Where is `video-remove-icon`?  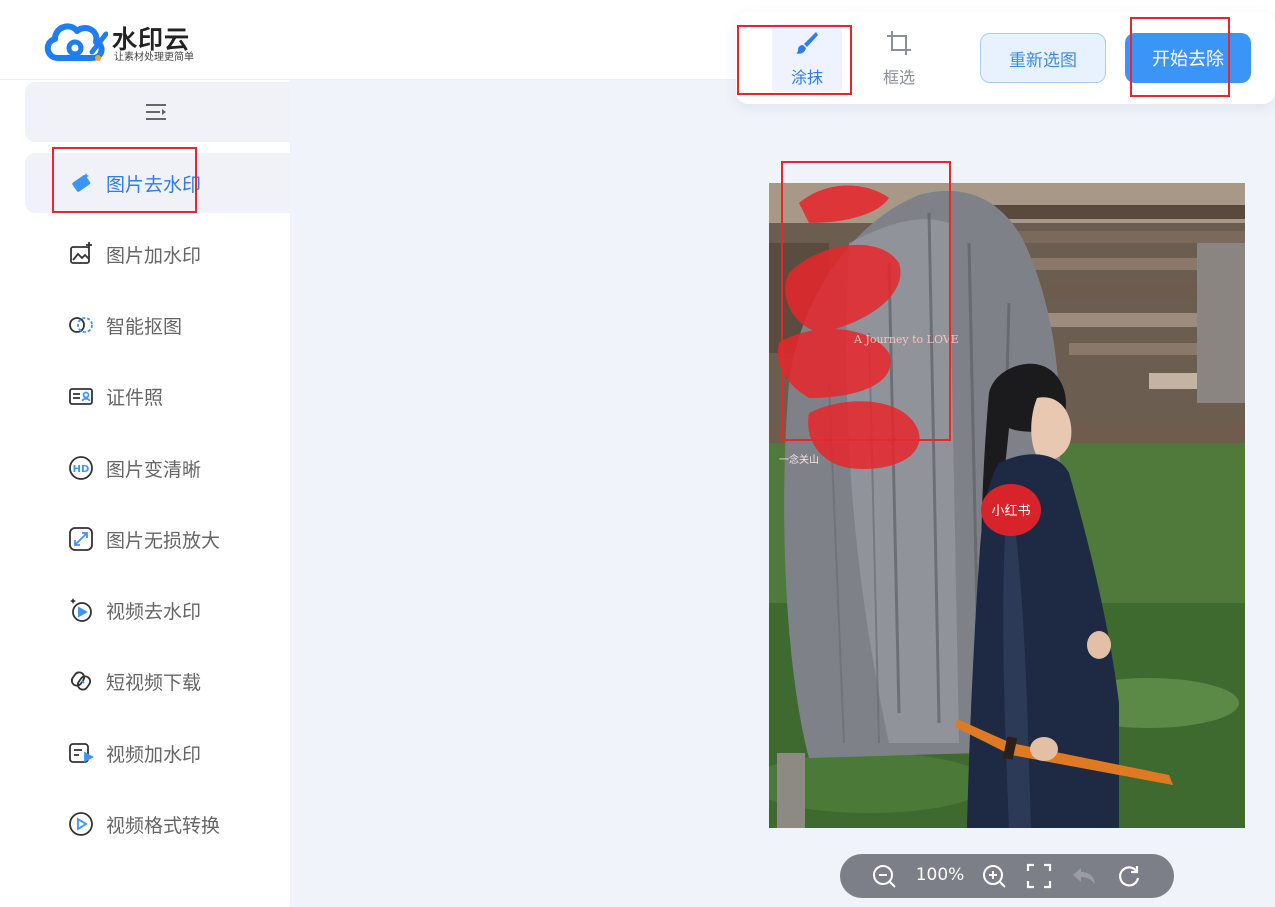
video-remove-icon is located at coordinates (81, 610).